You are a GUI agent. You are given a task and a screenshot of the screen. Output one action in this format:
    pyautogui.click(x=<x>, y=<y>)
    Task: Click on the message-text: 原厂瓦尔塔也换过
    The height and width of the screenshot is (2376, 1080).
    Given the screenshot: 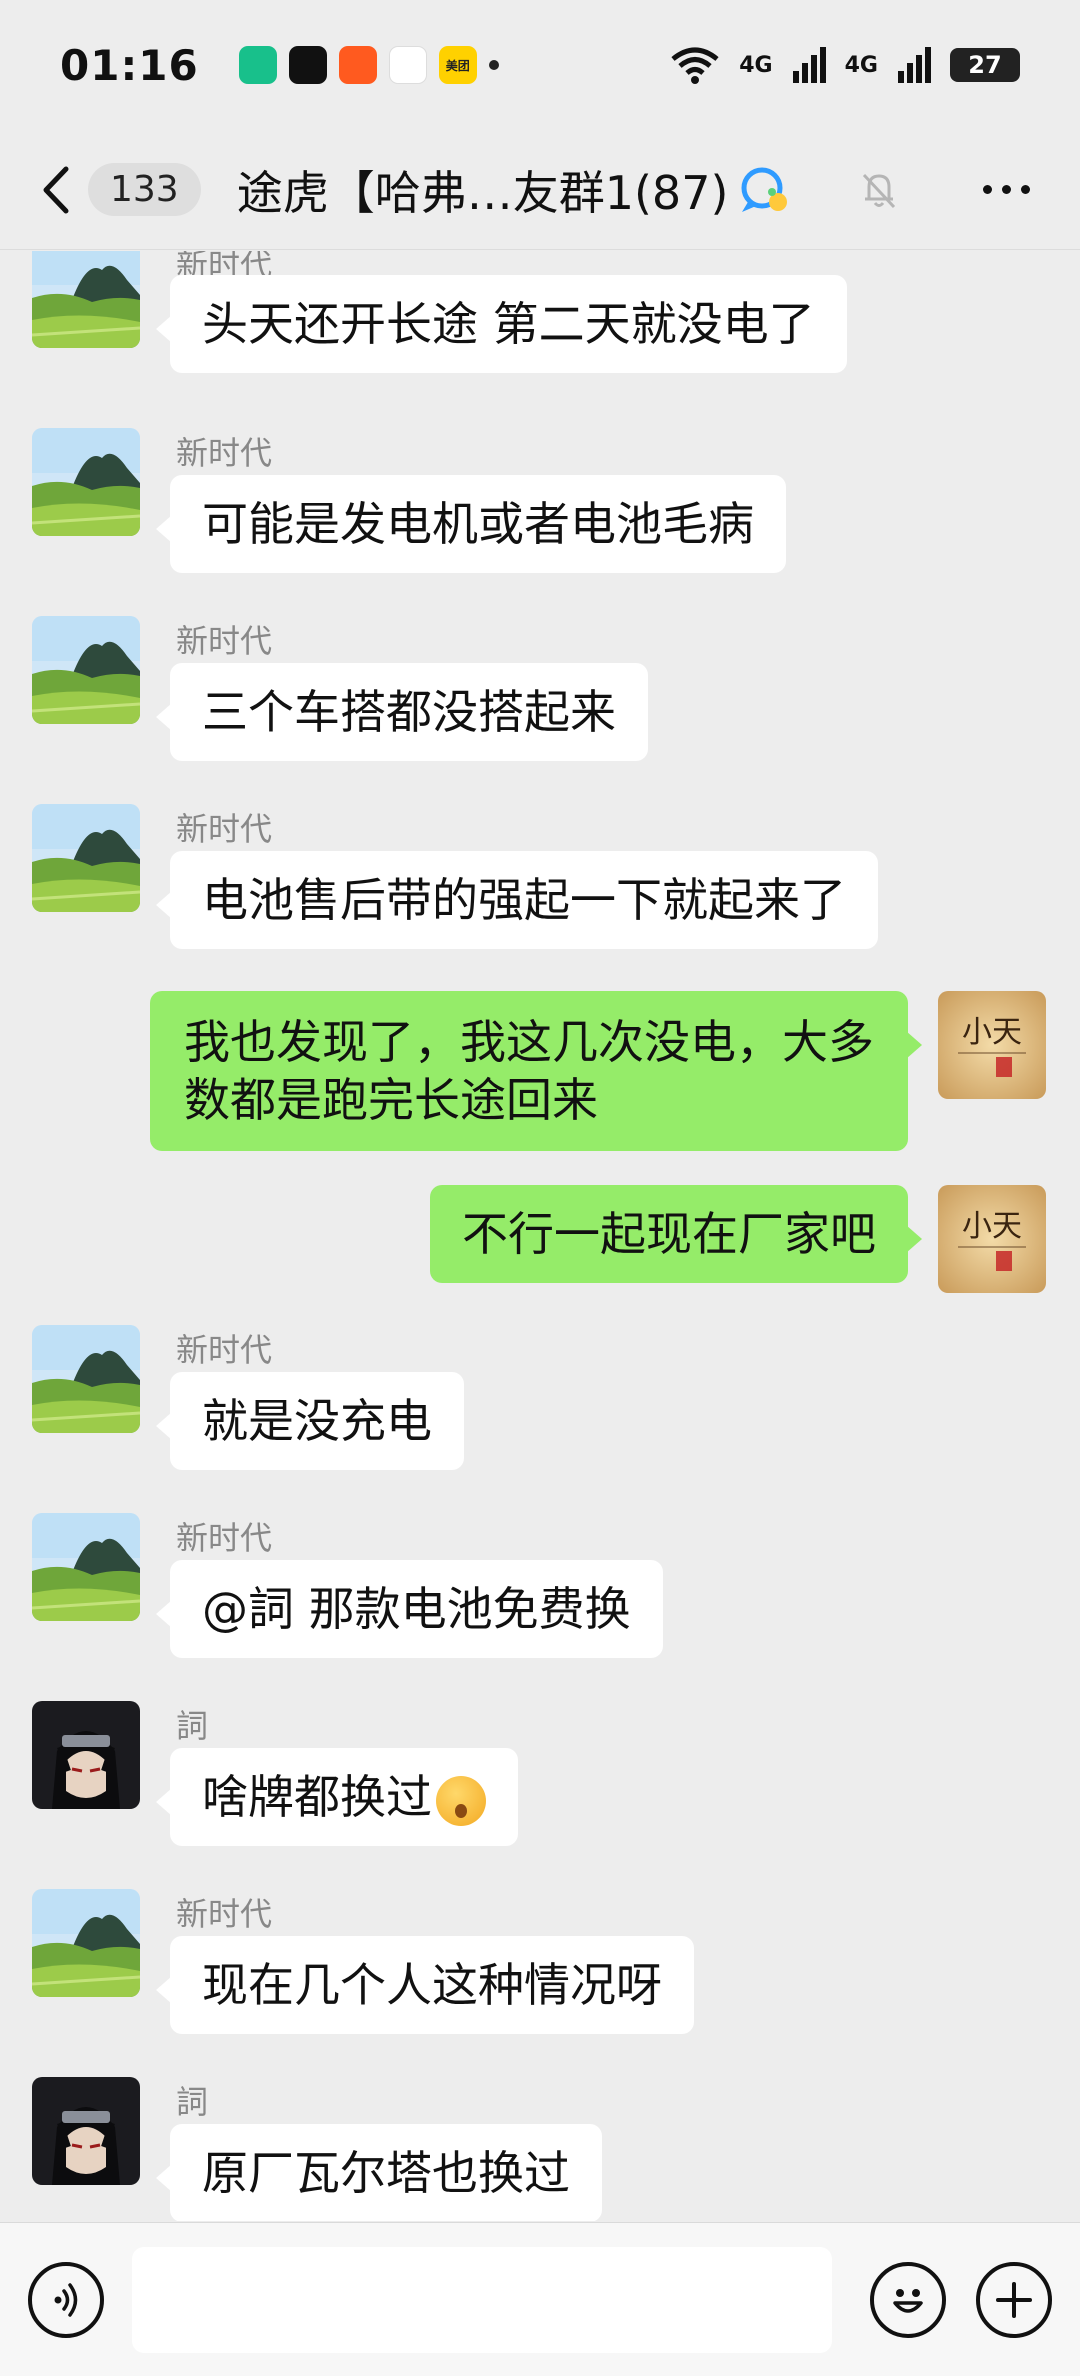 What is the action you would take?
    pyautogui.click(x=386, y=2173)
    